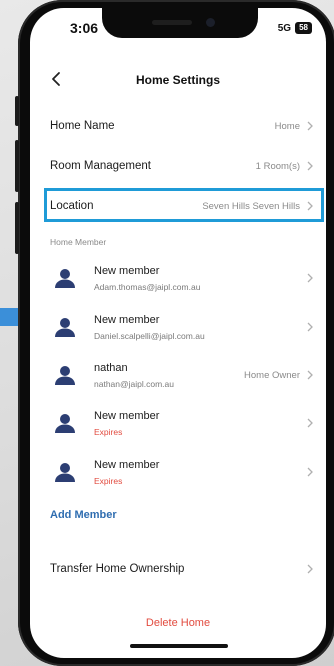  I want to click on location-row: Location Seven Hills Seven Hills, so click(178, 206).